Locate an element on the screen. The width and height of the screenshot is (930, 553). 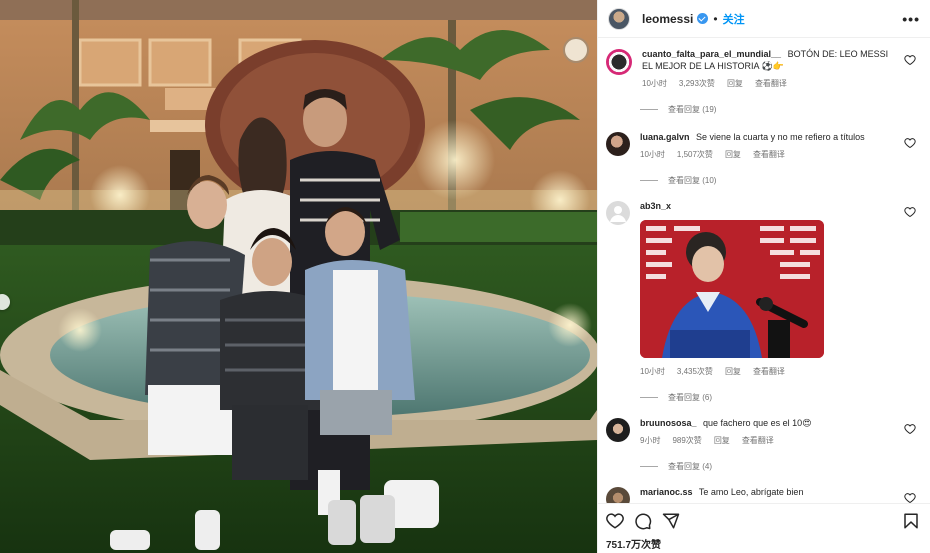
verified-icon is located at coordinates (703, 18).